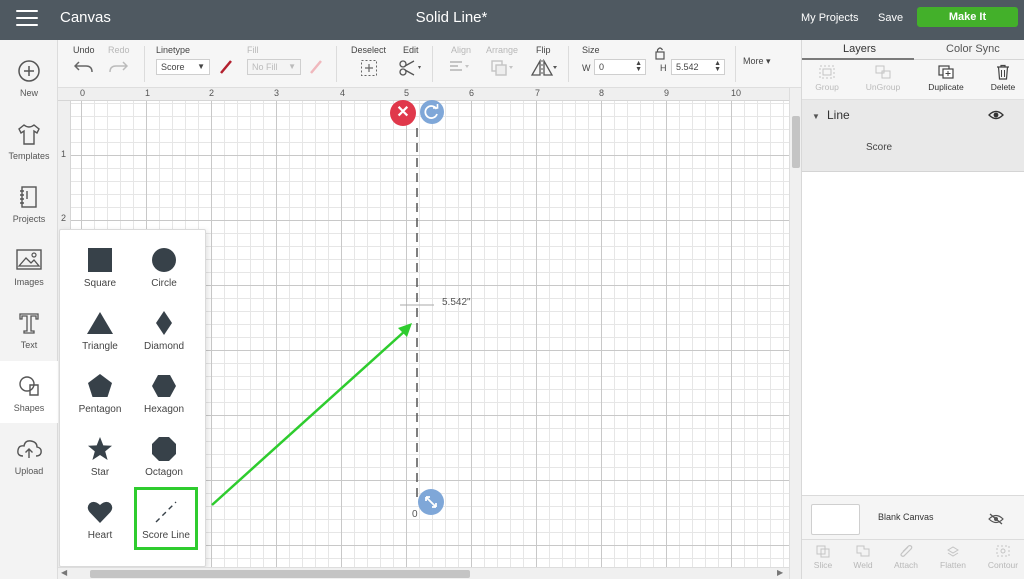  I want to click on scroll-right-icon: ▶, so click(780, 572).